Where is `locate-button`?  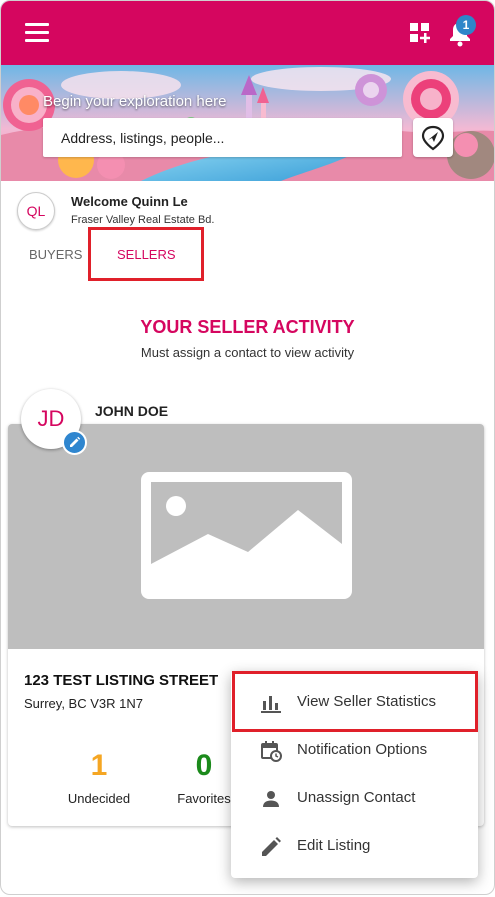 locate-button is located at coordinates (433, 137).